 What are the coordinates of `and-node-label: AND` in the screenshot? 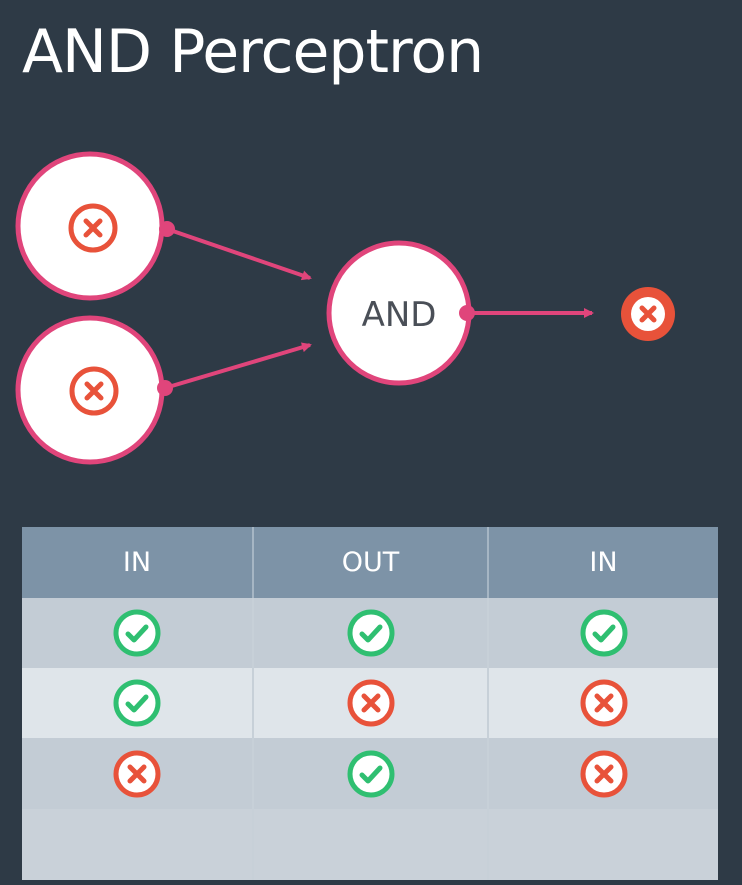 It's located at (399, 315).